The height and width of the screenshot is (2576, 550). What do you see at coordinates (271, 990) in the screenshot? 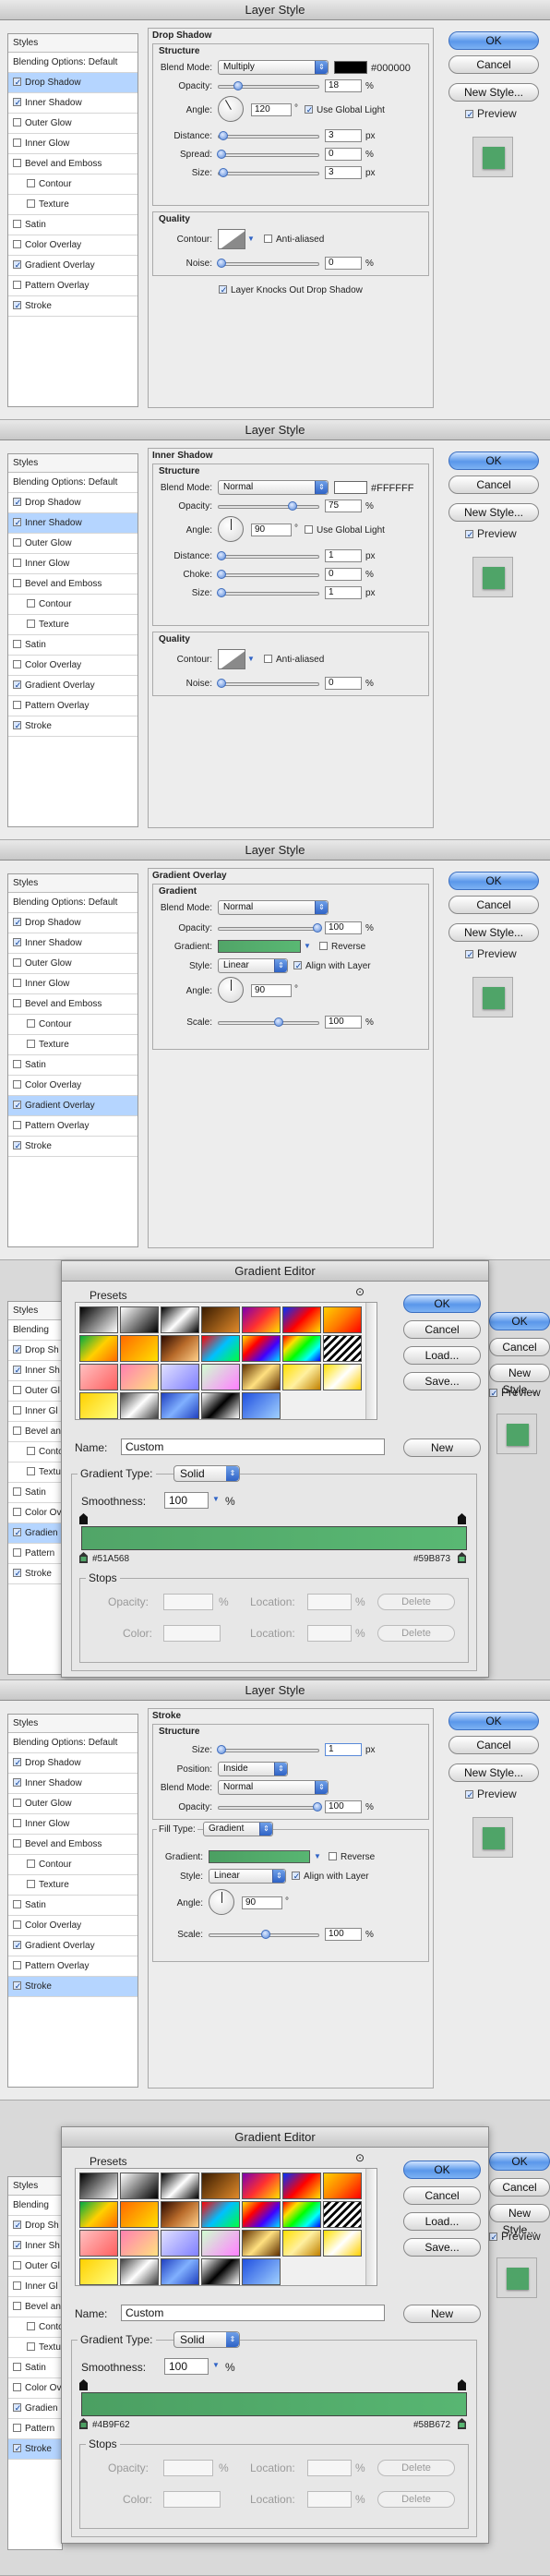
I see `angle-input: 90` at bounding box center [271, 990].